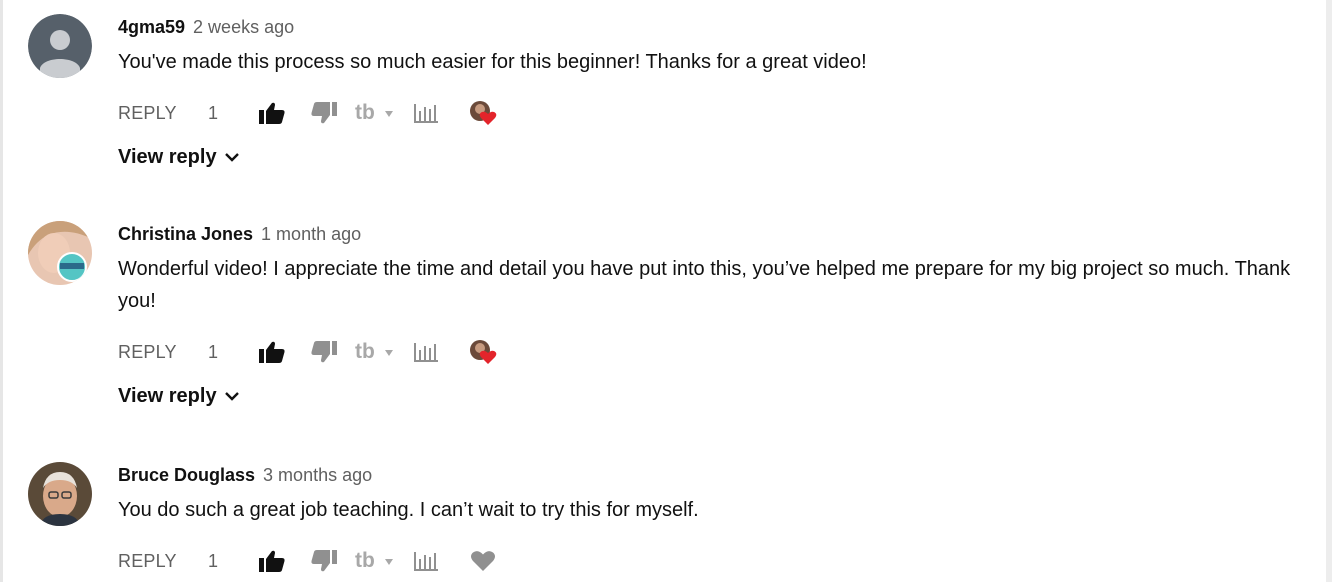  I want to click on comment-meta: Christina Jones 1 month ago, so click(713, 234).